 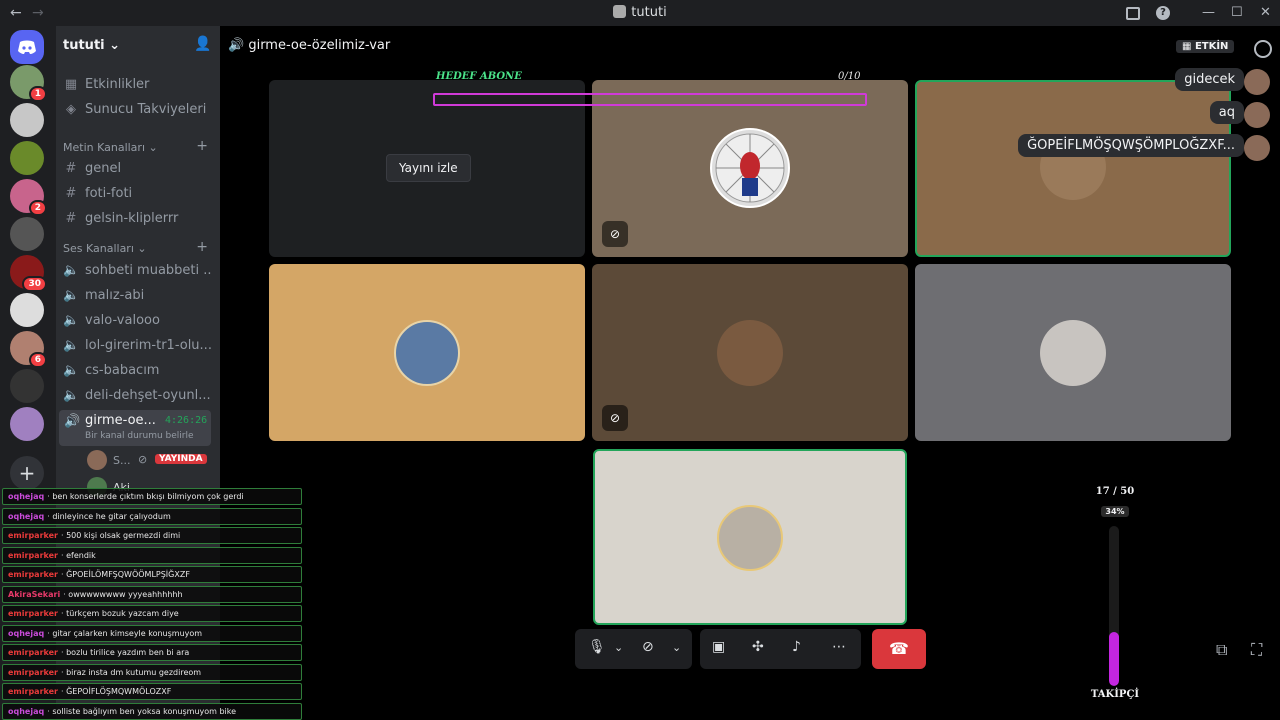 I want to click on chat-message: emirparker · ĞPOEİLÖMFŞQWÖÖMLPŞİĞXZF, so click(x=152, y=574).